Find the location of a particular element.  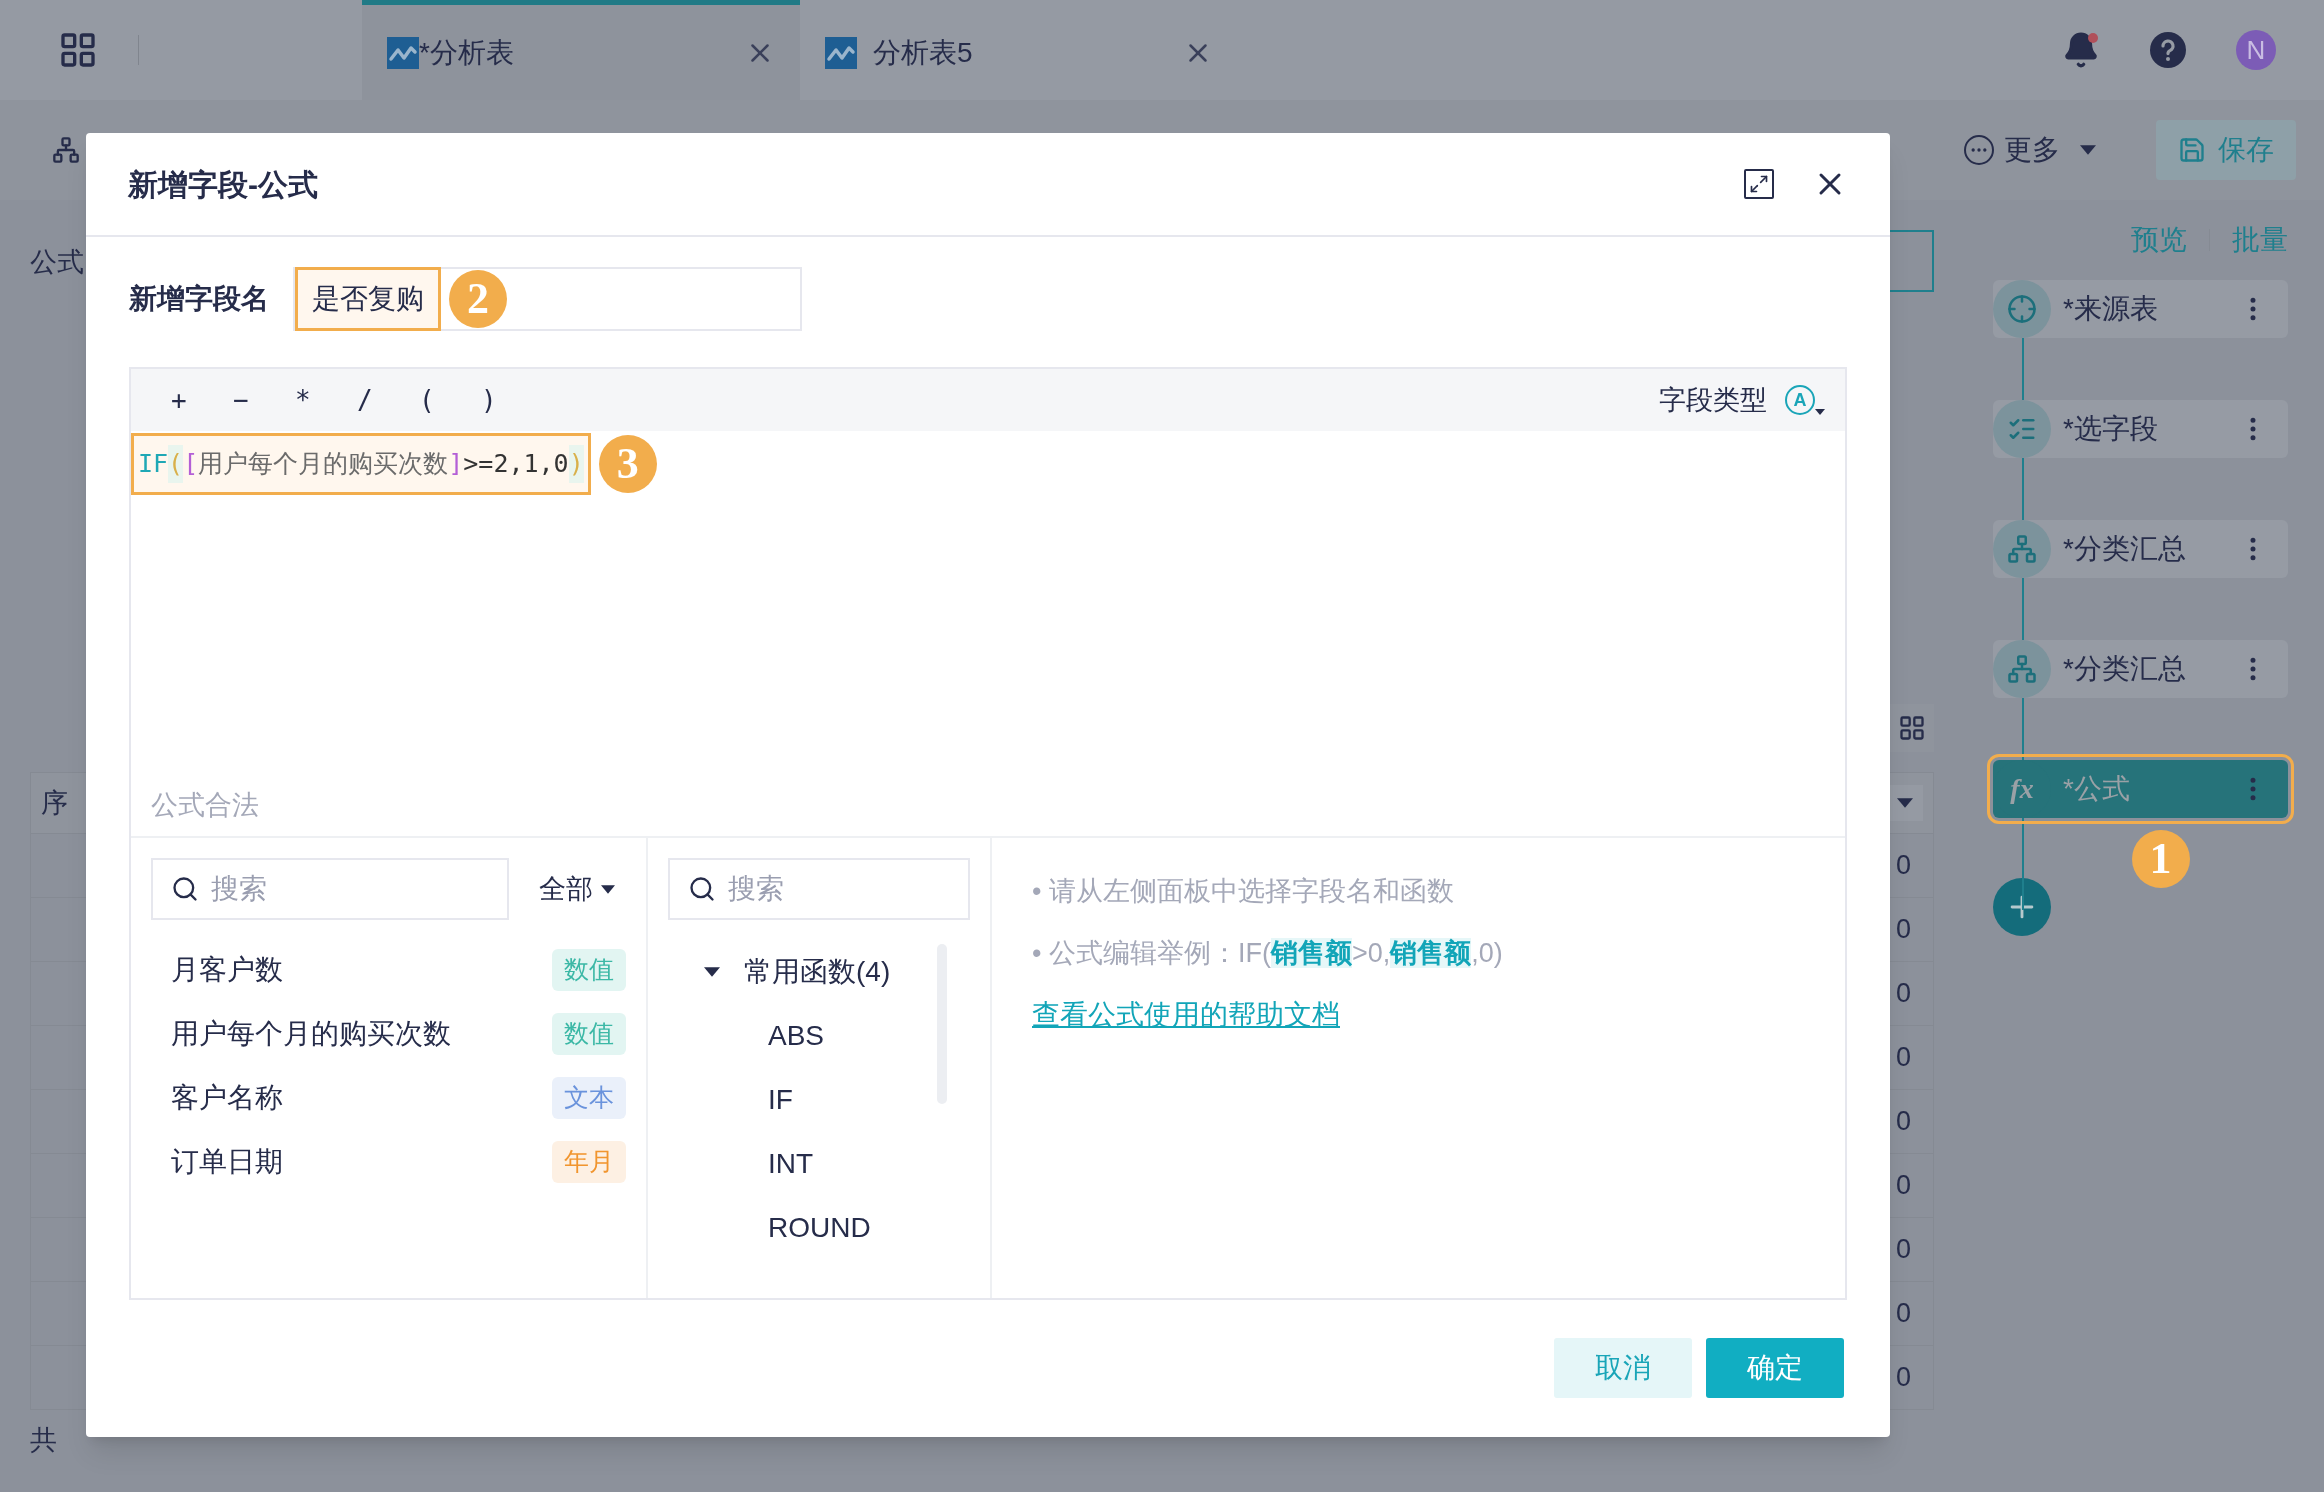

formula-label: 公式 is located at coordinates (57, 262).